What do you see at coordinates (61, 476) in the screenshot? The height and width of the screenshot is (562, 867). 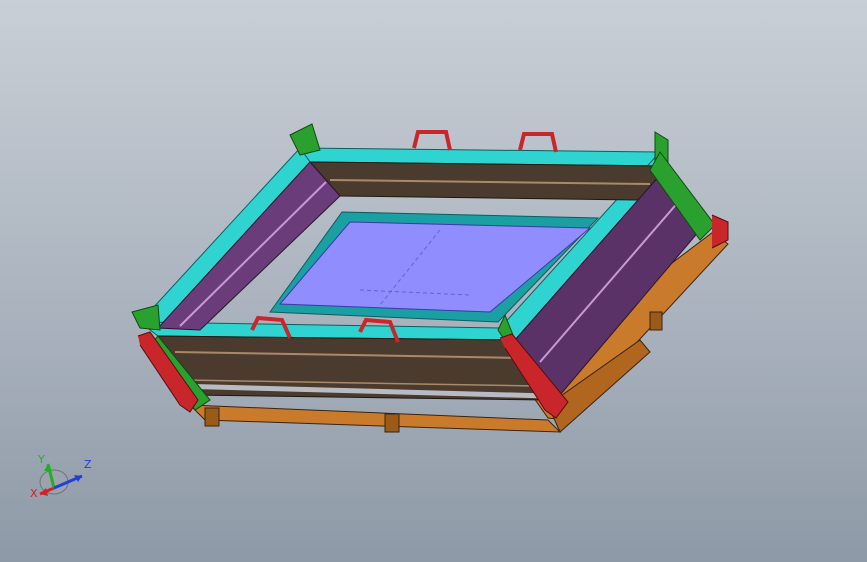 I see `coordinate-triad: X Y Z` at bounding box center [61, 476].